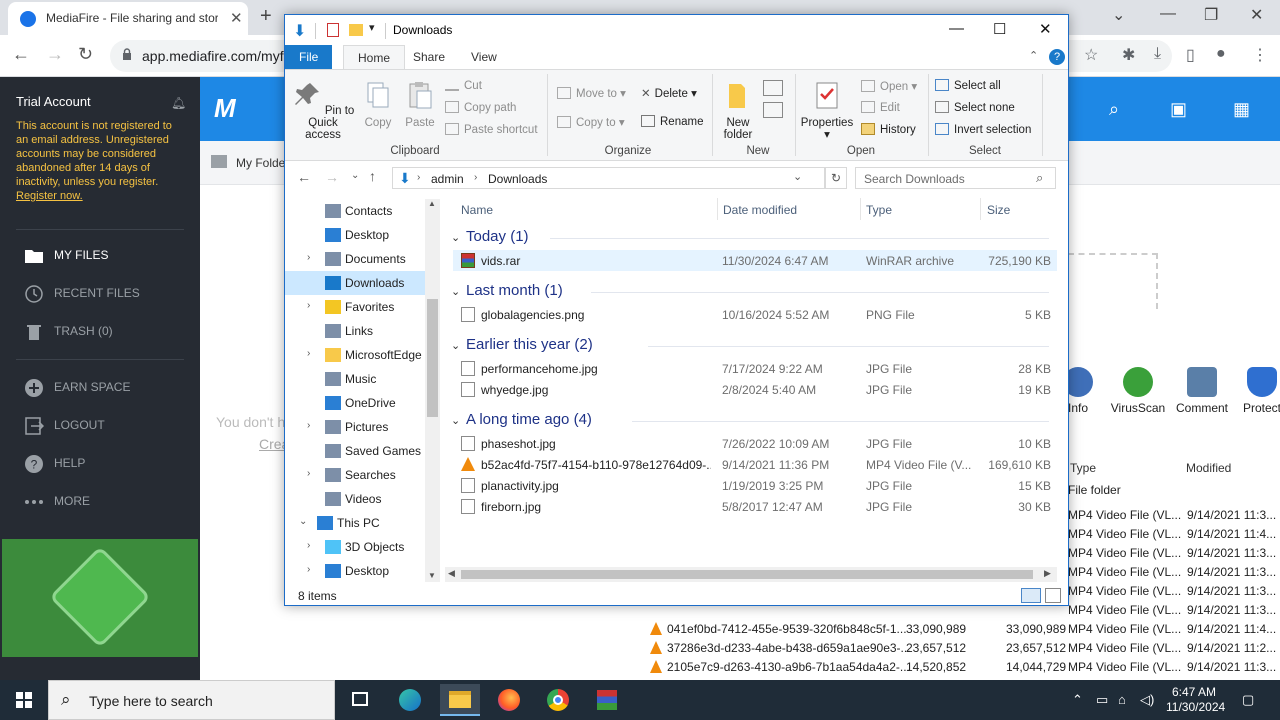  I want to click on nav-item-videos: Videos, so click(356, 499).